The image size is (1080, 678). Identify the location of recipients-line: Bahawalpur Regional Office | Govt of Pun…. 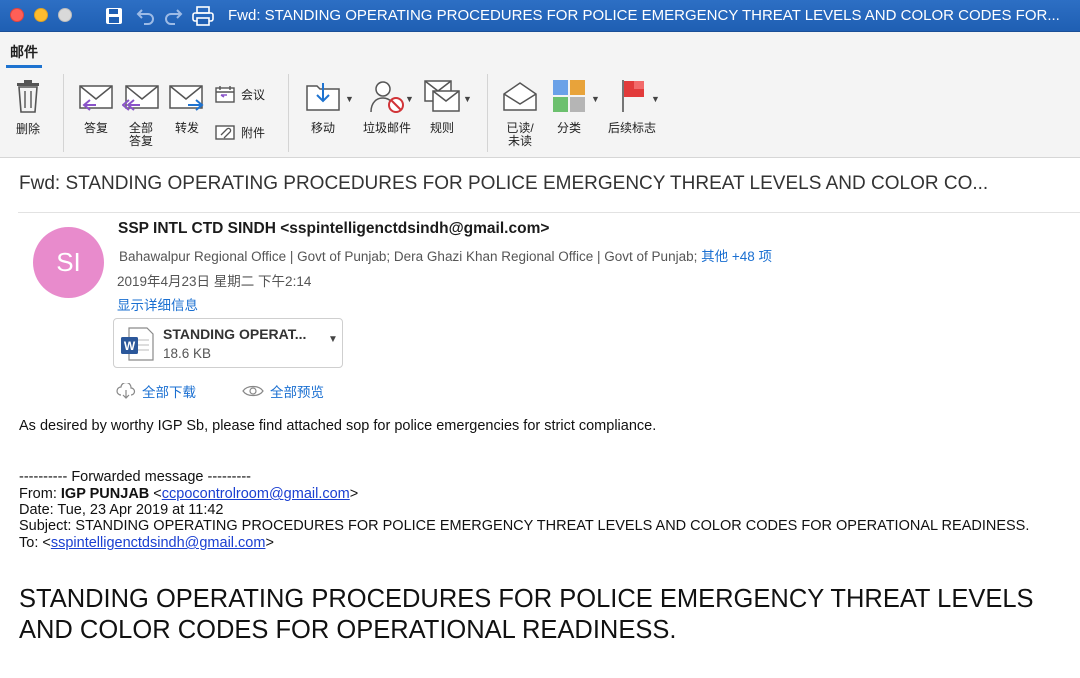
(445, 255).